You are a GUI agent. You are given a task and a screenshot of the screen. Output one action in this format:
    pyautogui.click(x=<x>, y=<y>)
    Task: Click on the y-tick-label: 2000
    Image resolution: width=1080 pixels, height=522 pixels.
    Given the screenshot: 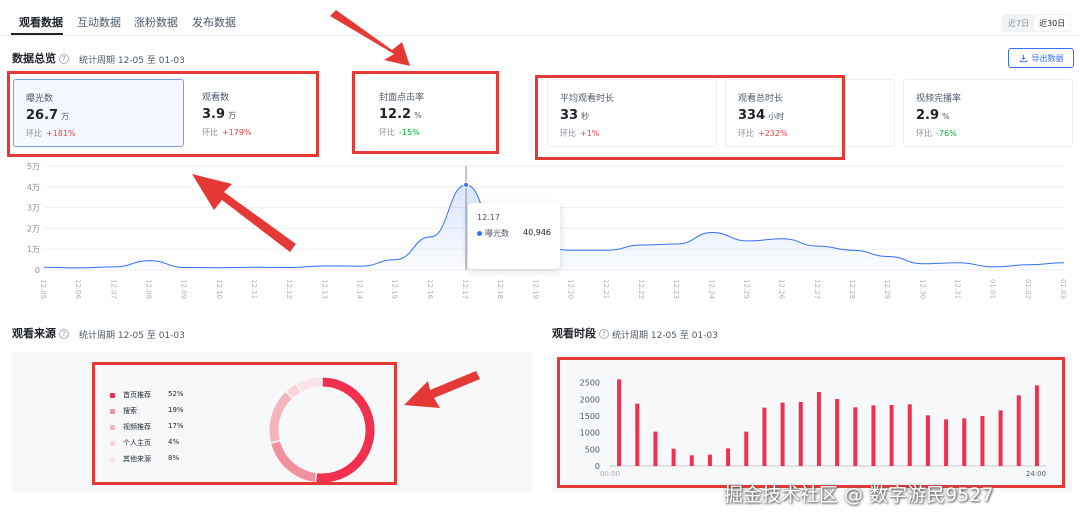 What is the action you would take?
    pyautogui.click(x=590, y=399)
    